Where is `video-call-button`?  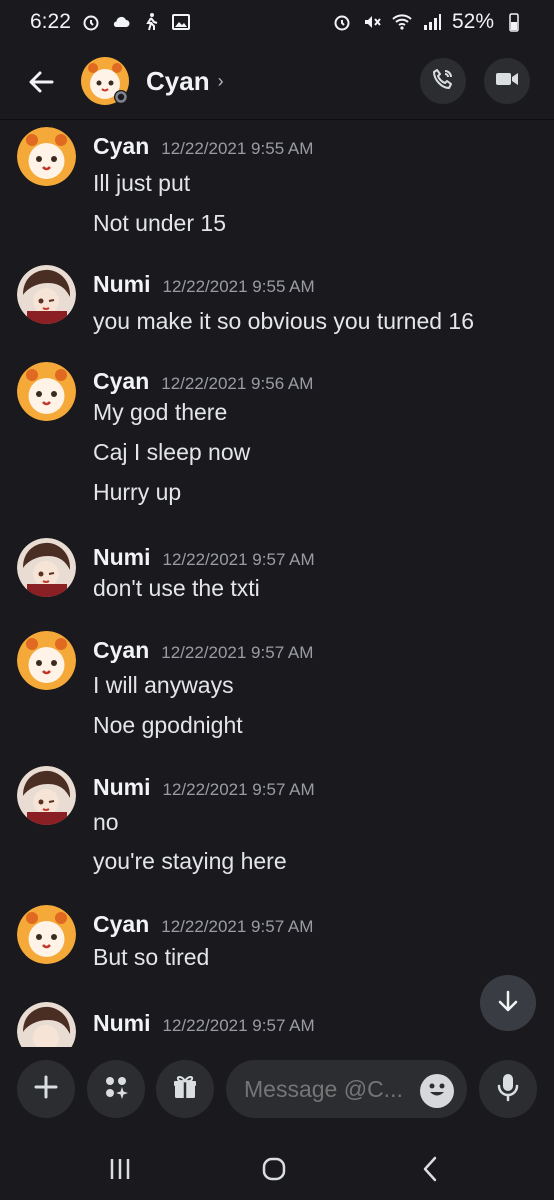 video-call-button is located at coordinates (507, 81).